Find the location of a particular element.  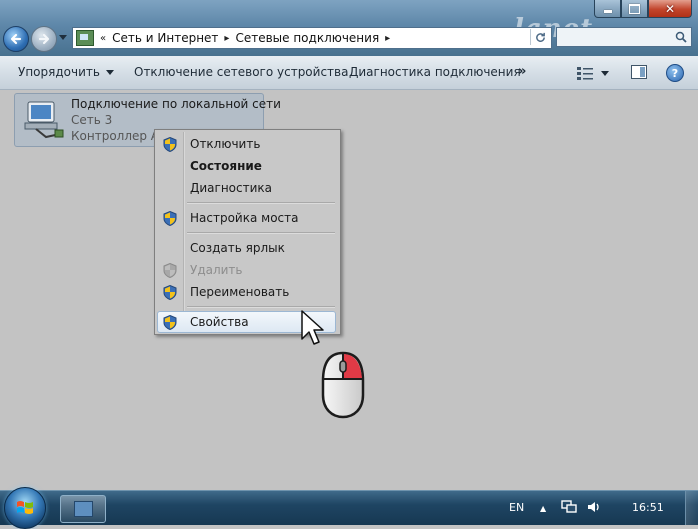

menu-item-delete: Удалить is located at coordinates (246, 270).